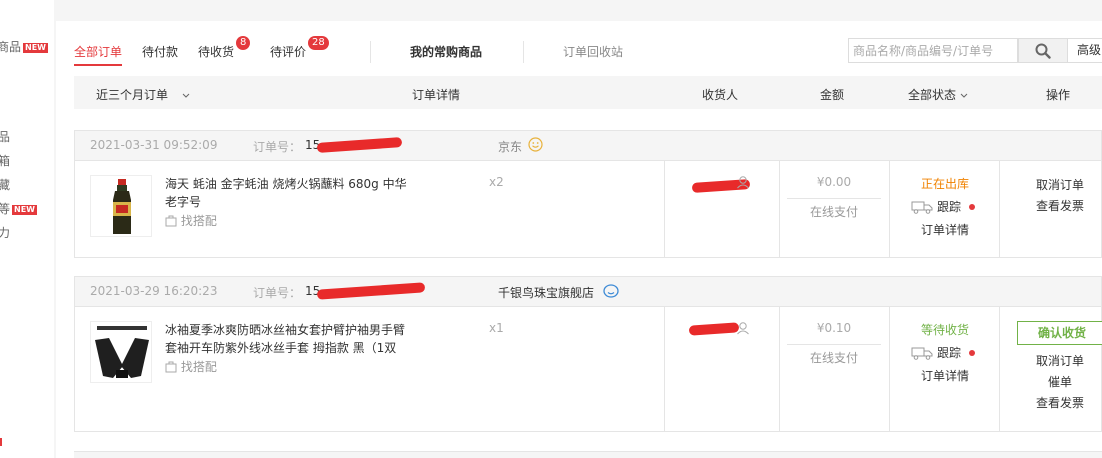  Describe the element at coordinates (611, 291) in the screenshot. I see `chat-bubble-icon` at that location.